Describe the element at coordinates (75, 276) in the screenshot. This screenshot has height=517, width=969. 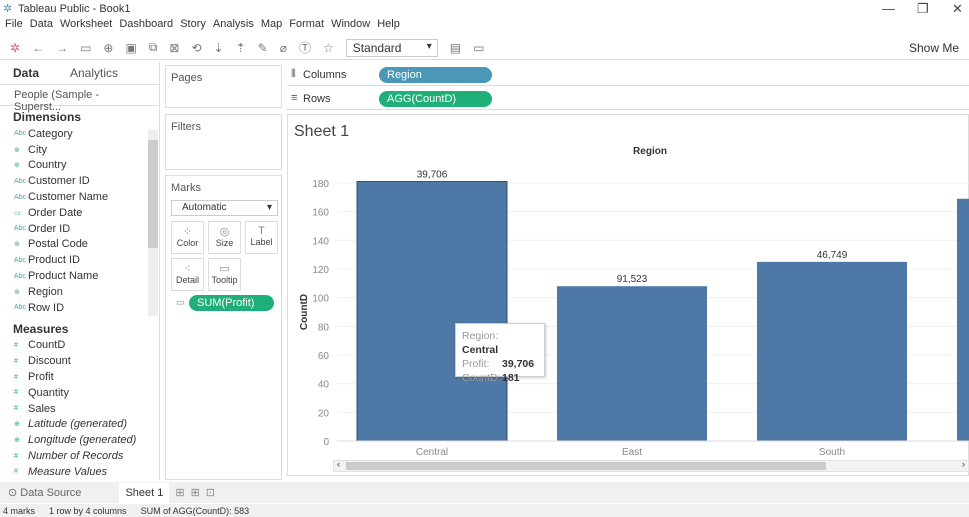
I see `field-product-name: Abc Product Name` at that location.